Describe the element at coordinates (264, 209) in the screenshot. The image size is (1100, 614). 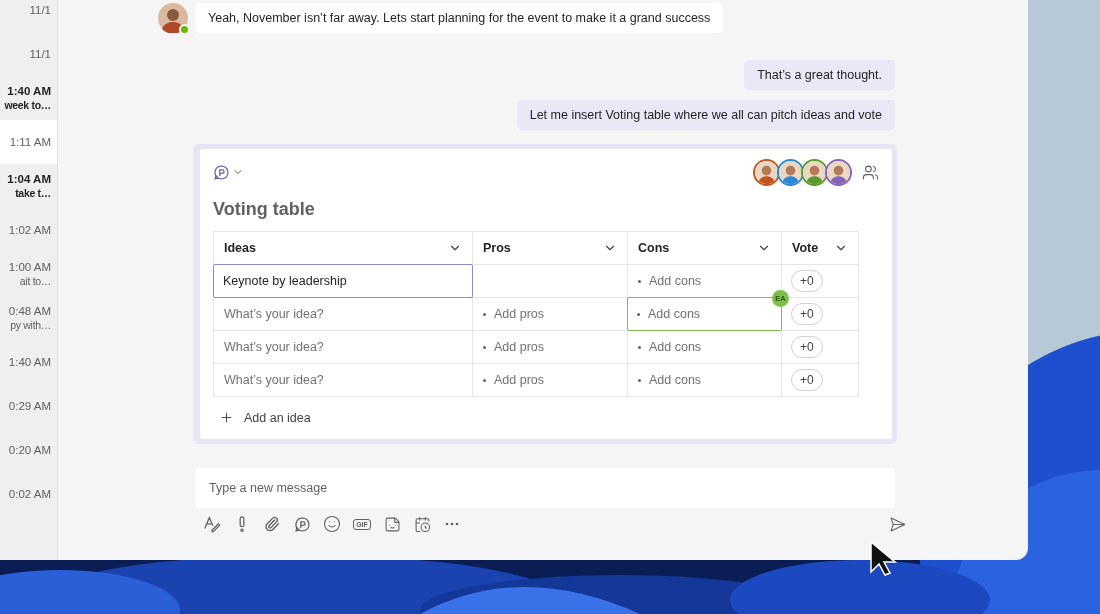
I see `card-title: Voting table` at that location.